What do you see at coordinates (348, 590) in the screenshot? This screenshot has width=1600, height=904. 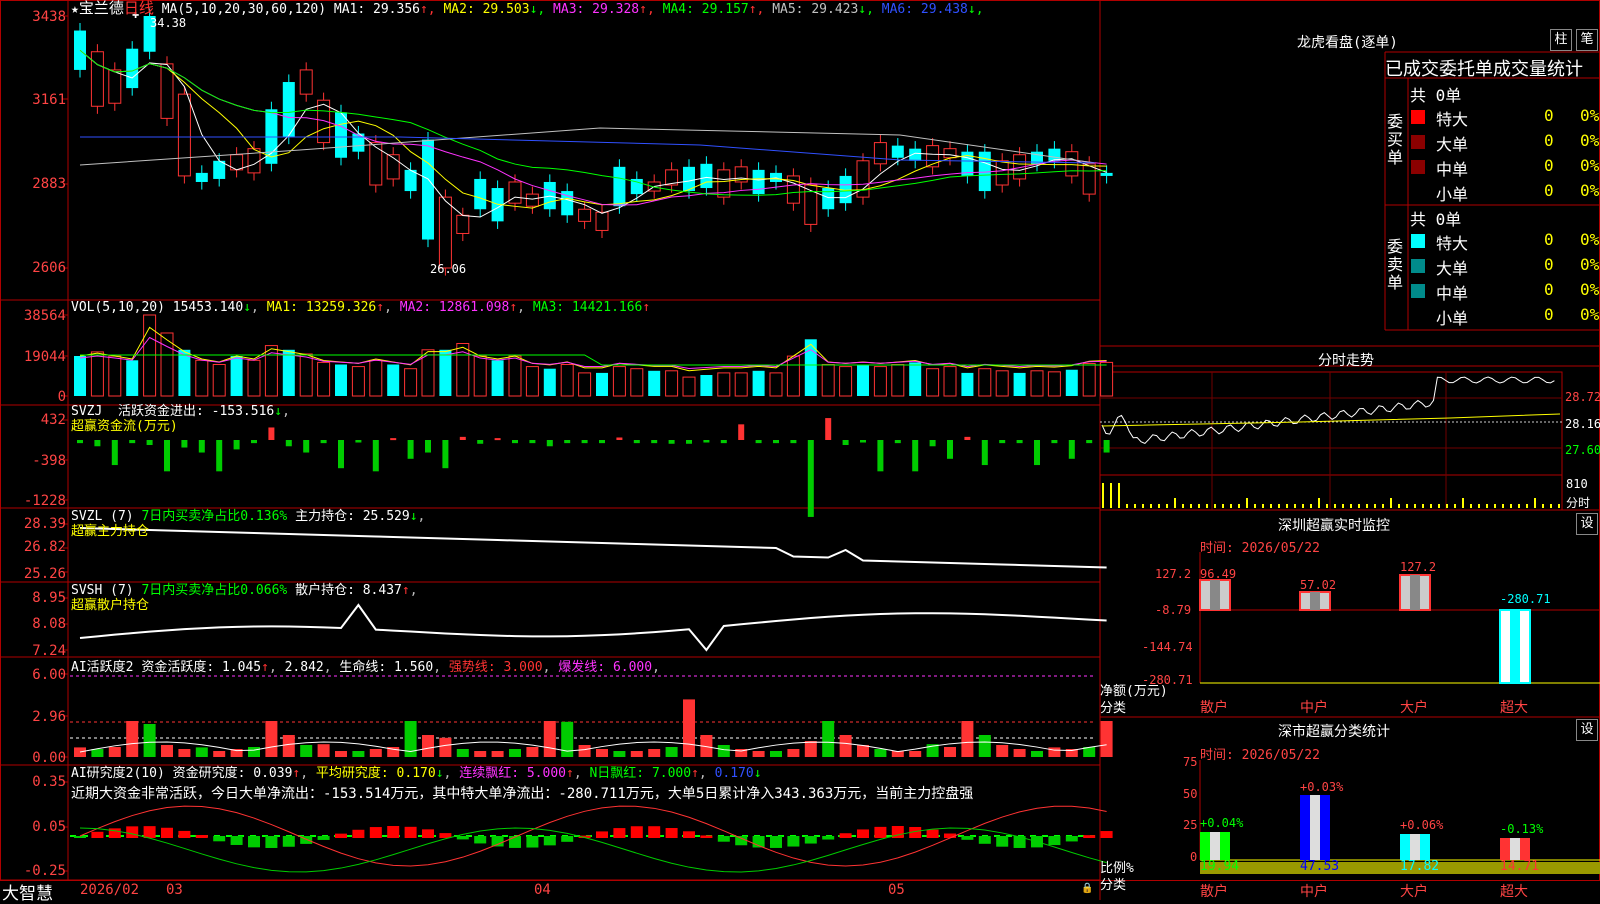 I see `svsh-text: 散户持仓: 8.437` at bounding box center [348, 590].